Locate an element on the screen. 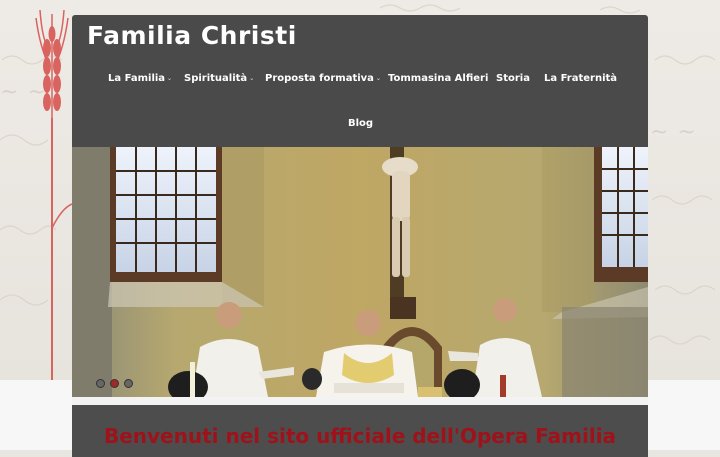 The height and width of the screenshot is (457, 720). nav-item-blog: Blog is located at coordinates (360, 123).